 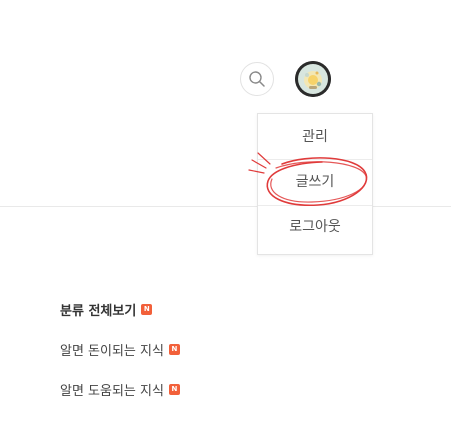 What do you see at coordinates (315, 227) in the screenshot?
I see `menu-item-logout: 로그아웃` at bounding box center [315, 227].